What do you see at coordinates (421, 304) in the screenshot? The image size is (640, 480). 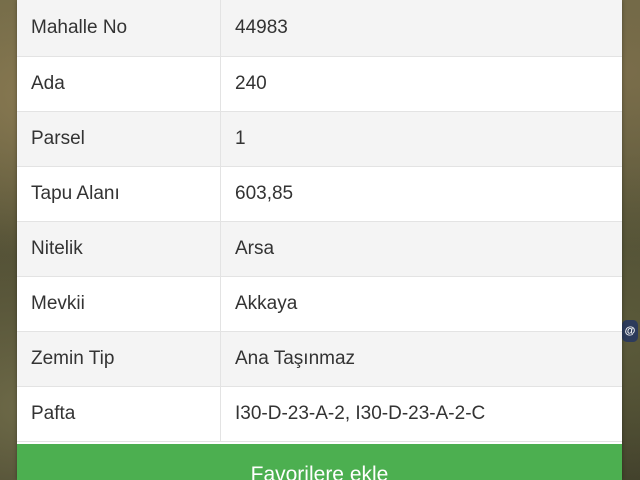 I see `row-value-mevkii: Akkaya` at bounding box center [421, 304].